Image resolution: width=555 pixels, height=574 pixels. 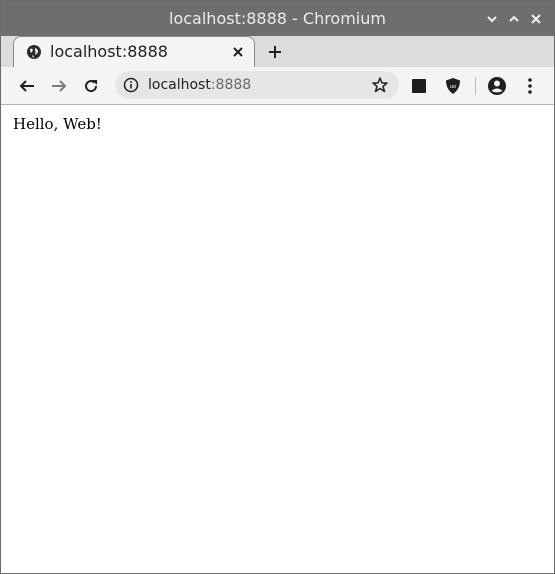 I want to click on maximize-button, so click(x=514, y=19).